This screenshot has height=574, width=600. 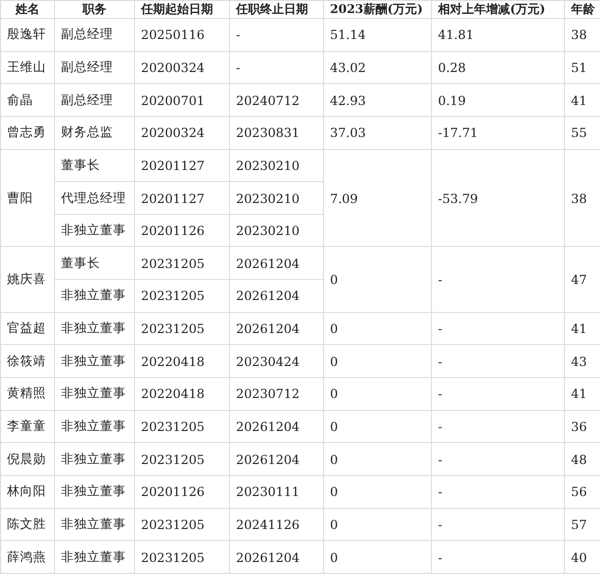 I want to click on table-cell: 20230424, so click(x=277, y=361).